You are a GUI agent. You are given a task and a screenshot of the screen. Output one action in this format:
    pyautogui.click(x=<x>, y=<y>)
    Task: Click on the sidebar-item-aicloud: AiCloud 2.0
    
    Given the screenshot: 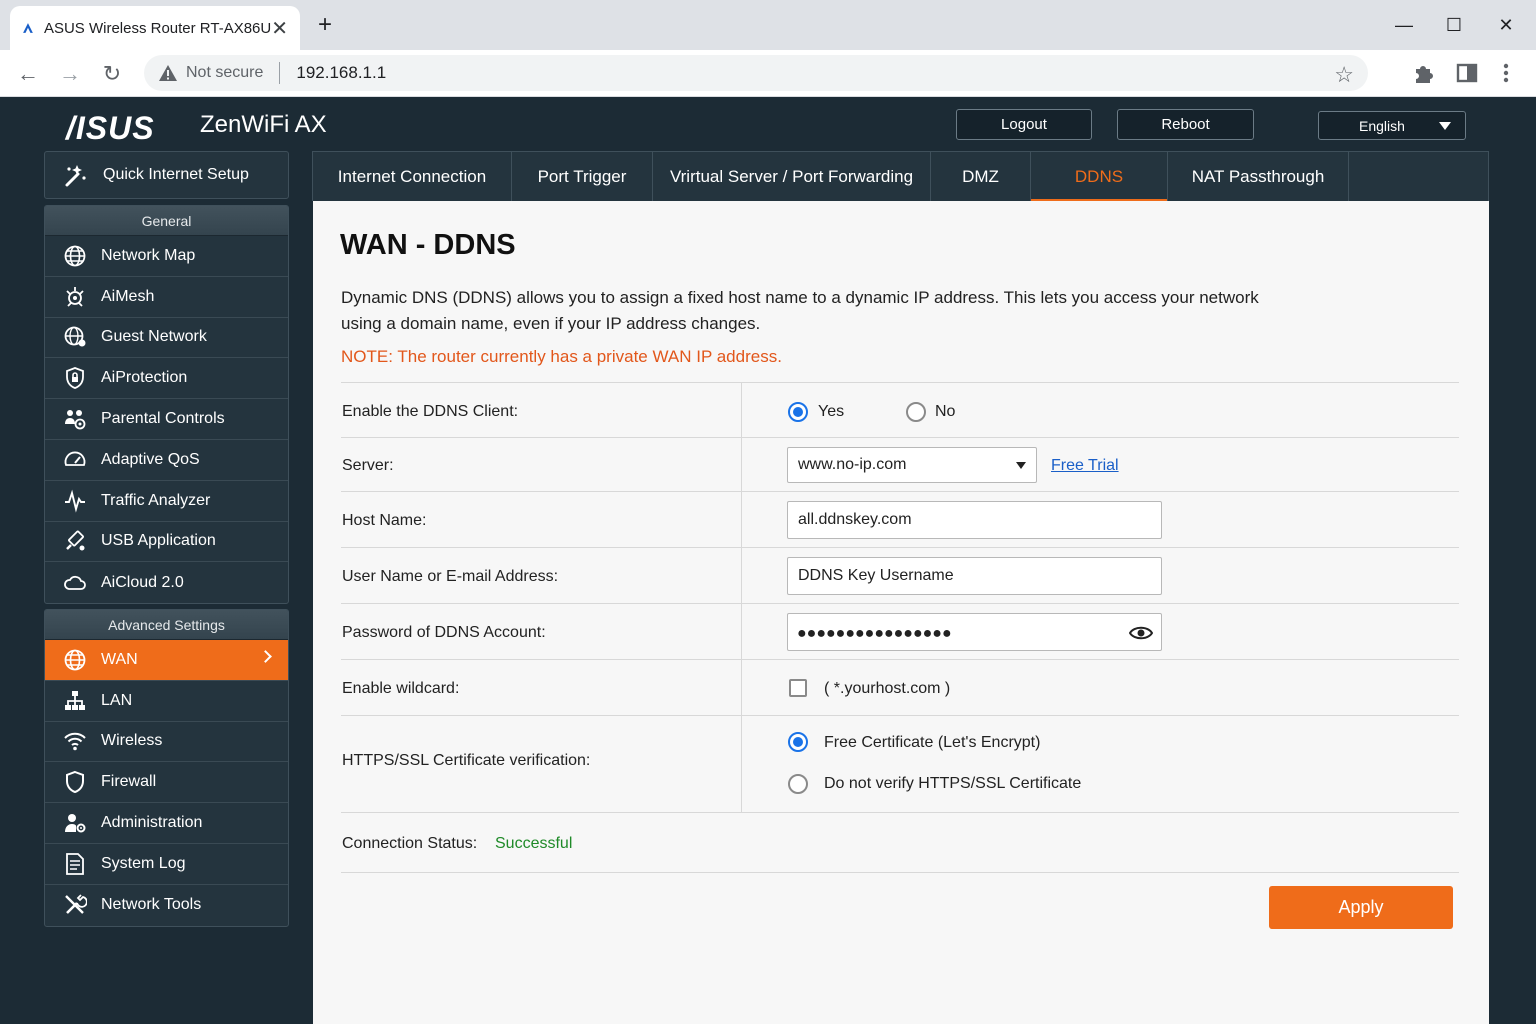 What is the action you would take?
    pyautogui.click(x=166, y=582)
    